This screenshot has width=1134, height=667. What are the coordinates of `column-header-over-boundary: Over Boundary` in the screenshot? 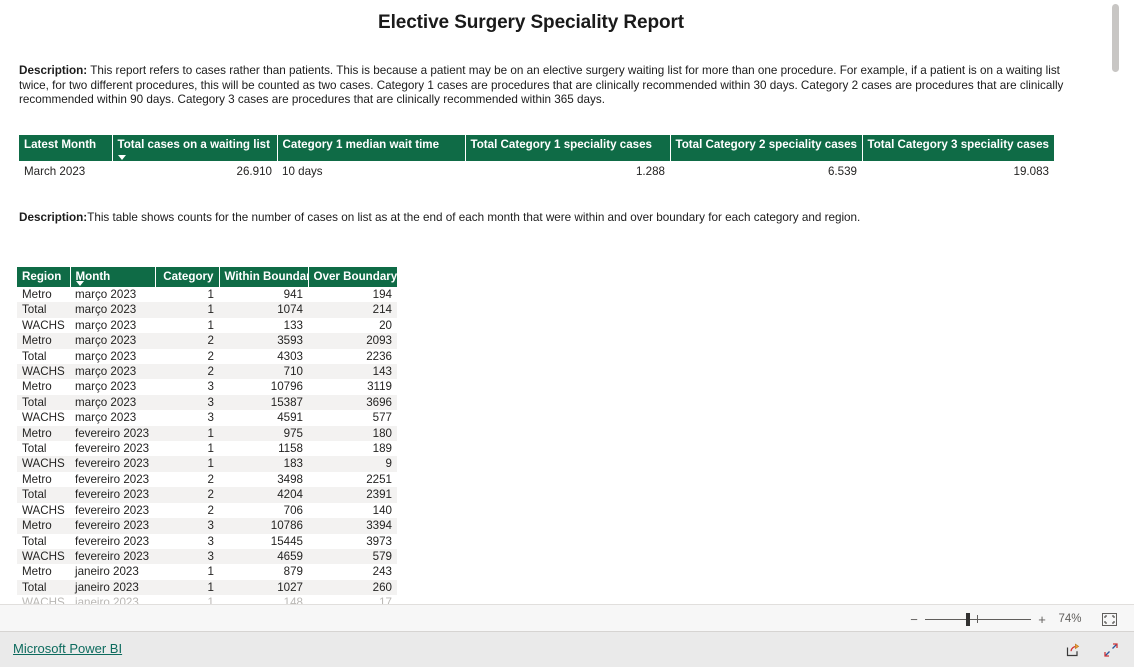 It's located at (352, 277).